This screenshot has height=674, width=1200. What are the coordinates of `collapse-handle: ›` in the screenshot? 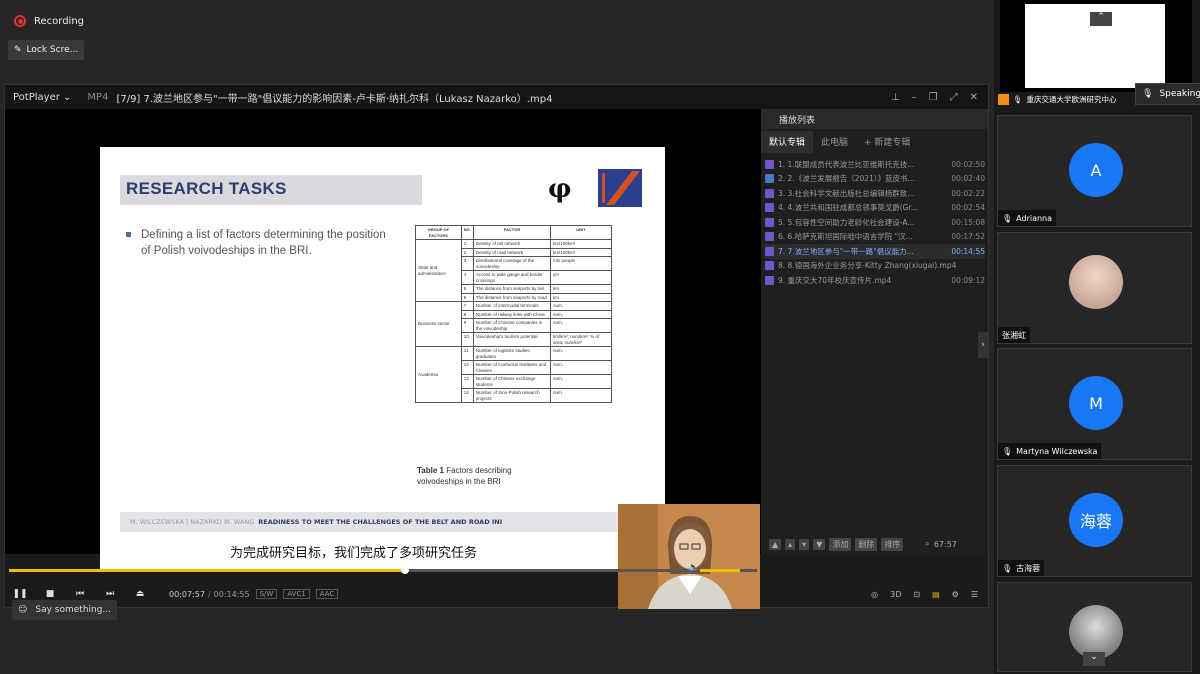 It's located at (983, 345).